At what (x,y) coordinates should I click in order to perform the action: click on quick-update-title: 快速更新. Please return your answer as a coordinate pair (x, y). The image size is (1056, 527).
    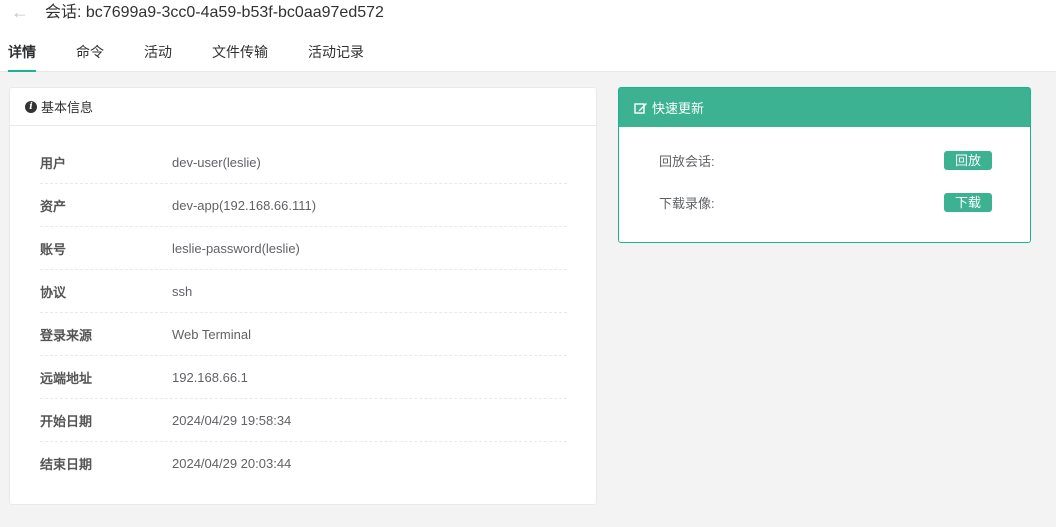
    Looking at the image, I should click on (678, 108).